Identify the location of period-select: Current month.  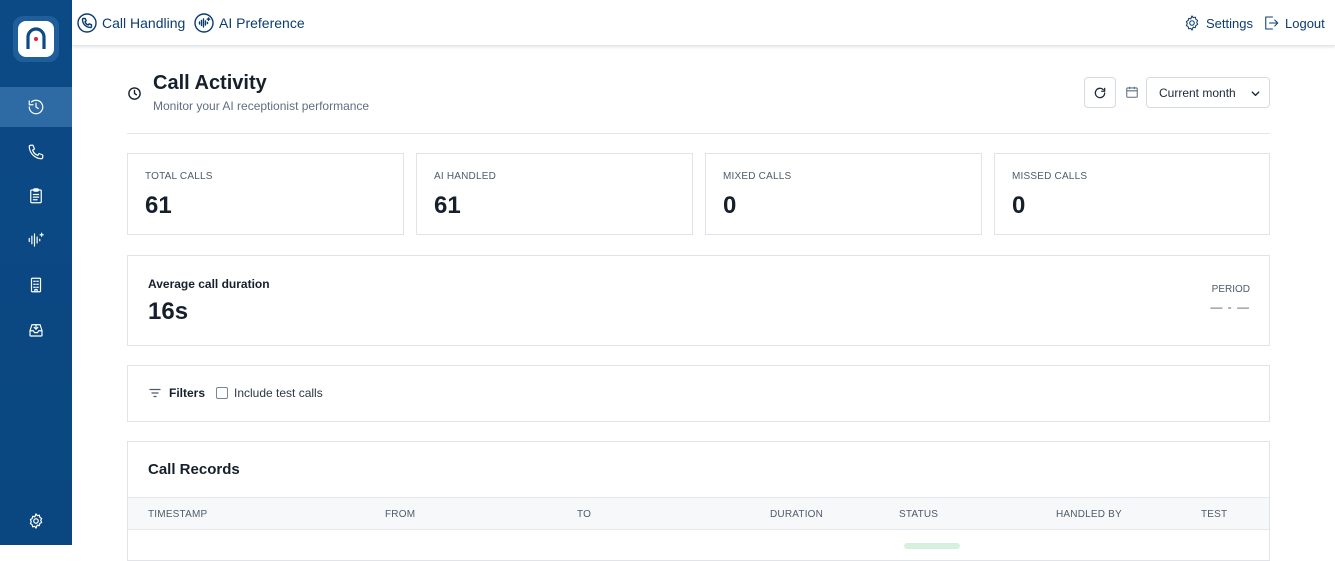
(1208, 92).